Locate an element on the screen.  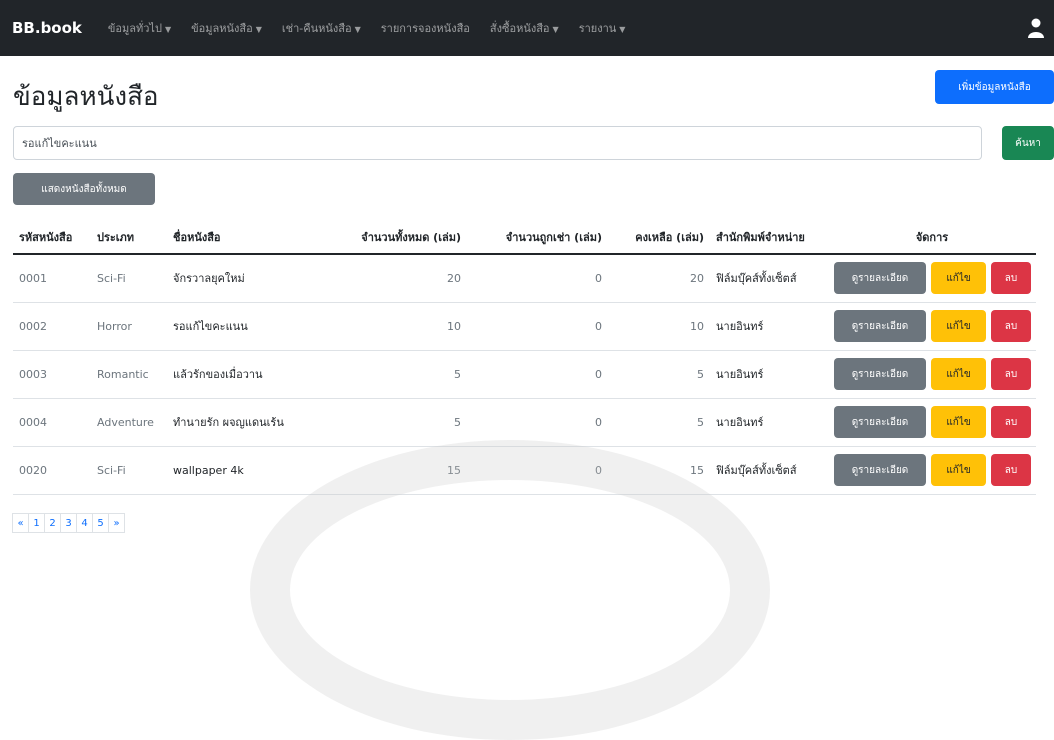
cell-remaining: 20 is located at coordinates (659, 278).